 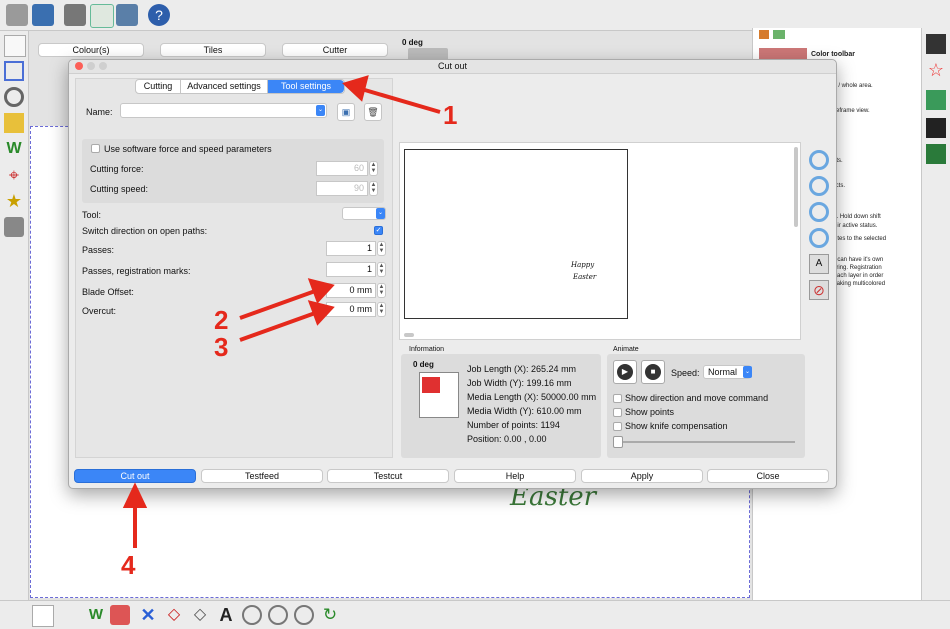 I want to click on annotation-3: 3, so click(x=221, y=347).